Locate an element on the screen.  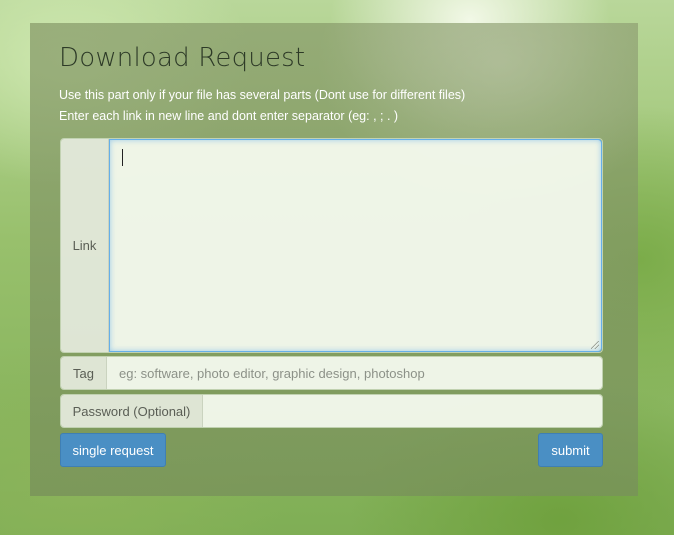
submit-button: submit is located at coordinates (570, 450).